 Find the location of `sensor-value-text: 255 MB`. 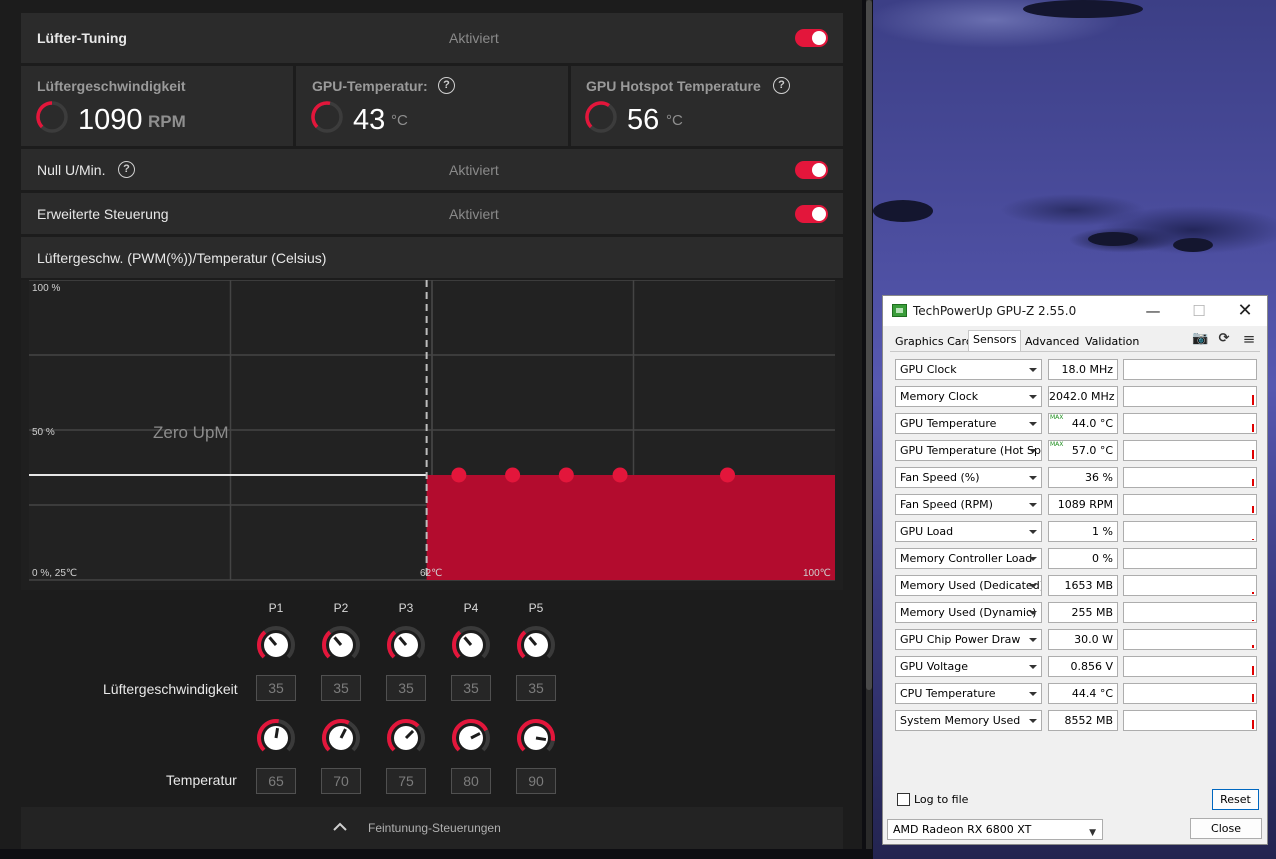

sensor-value-text: 255 MB is located at coordinates (1092, 612).